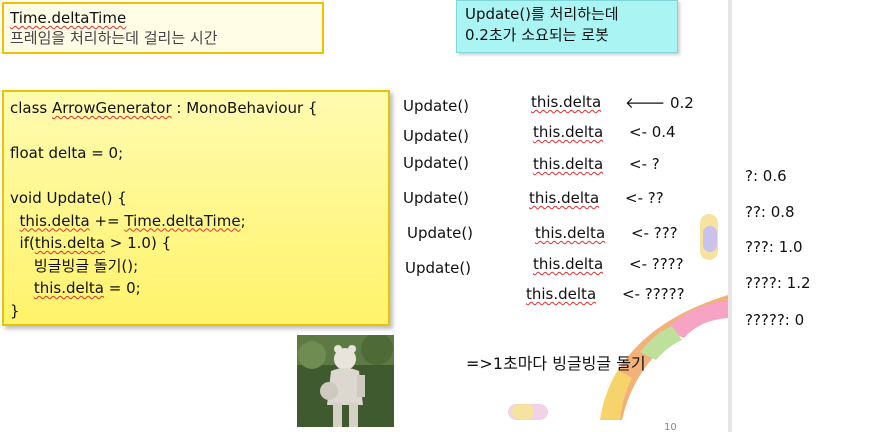 This screenshot has height=432, width=883. What do you see at coordinates (770, 212) in the screenshot?
I see `answer-2: ??: 0.8` at bounding box center [770, 212].